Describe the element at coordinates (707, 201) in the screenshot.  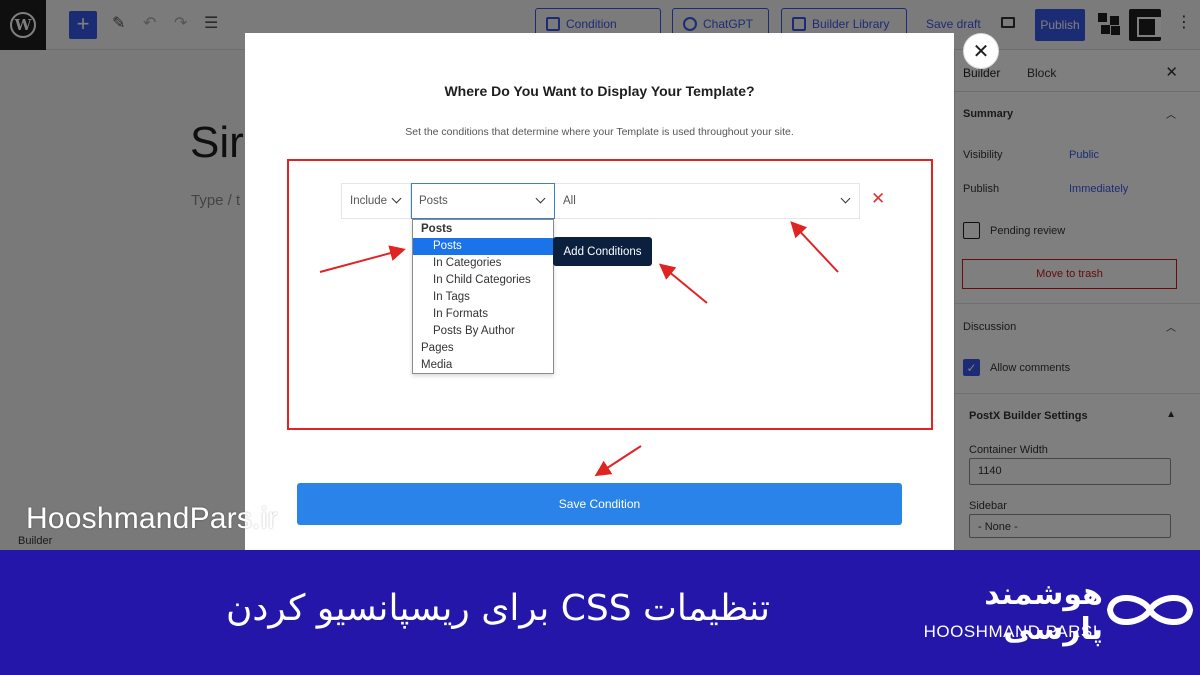
I see `condition-scope-select: All` at that location.